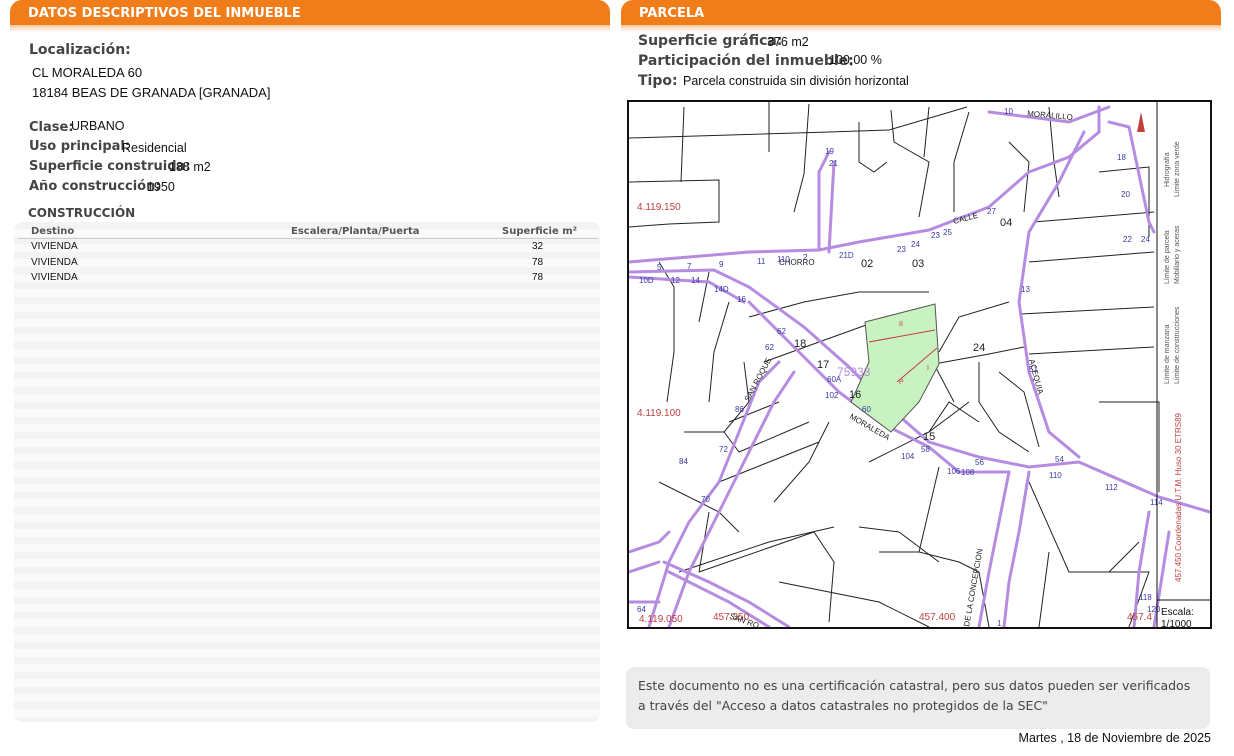  Describe the element at coordinates (355, 231) in the screenshot. I see `th-escalera: Escalera/Planta/Puerta` at that location.